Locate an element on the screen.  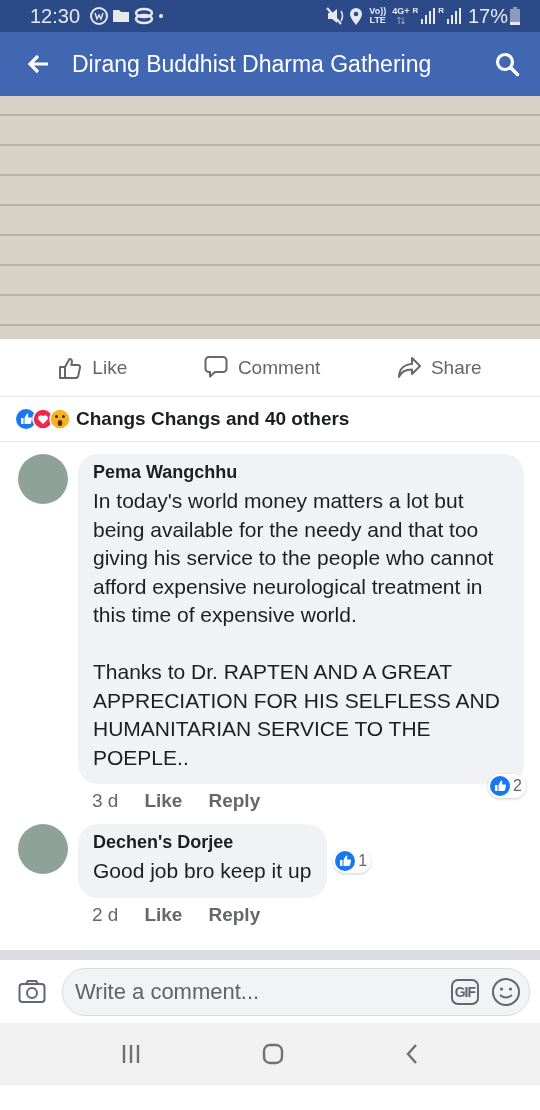
battery-percent: 17% is located at coordinates (487, 16).